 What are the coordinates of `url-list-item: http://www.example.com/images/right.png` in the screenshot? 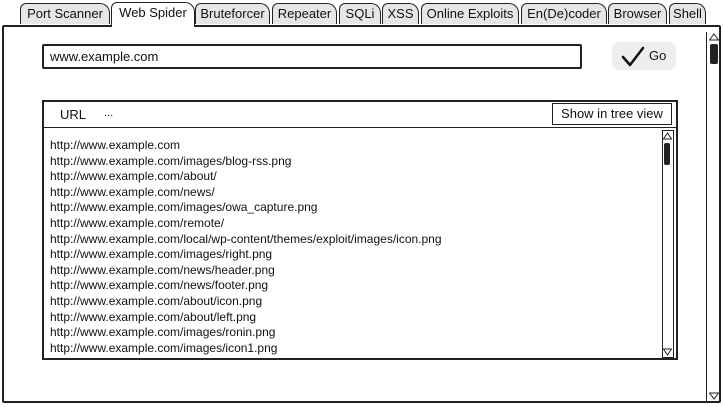 It's located at (350, 255).